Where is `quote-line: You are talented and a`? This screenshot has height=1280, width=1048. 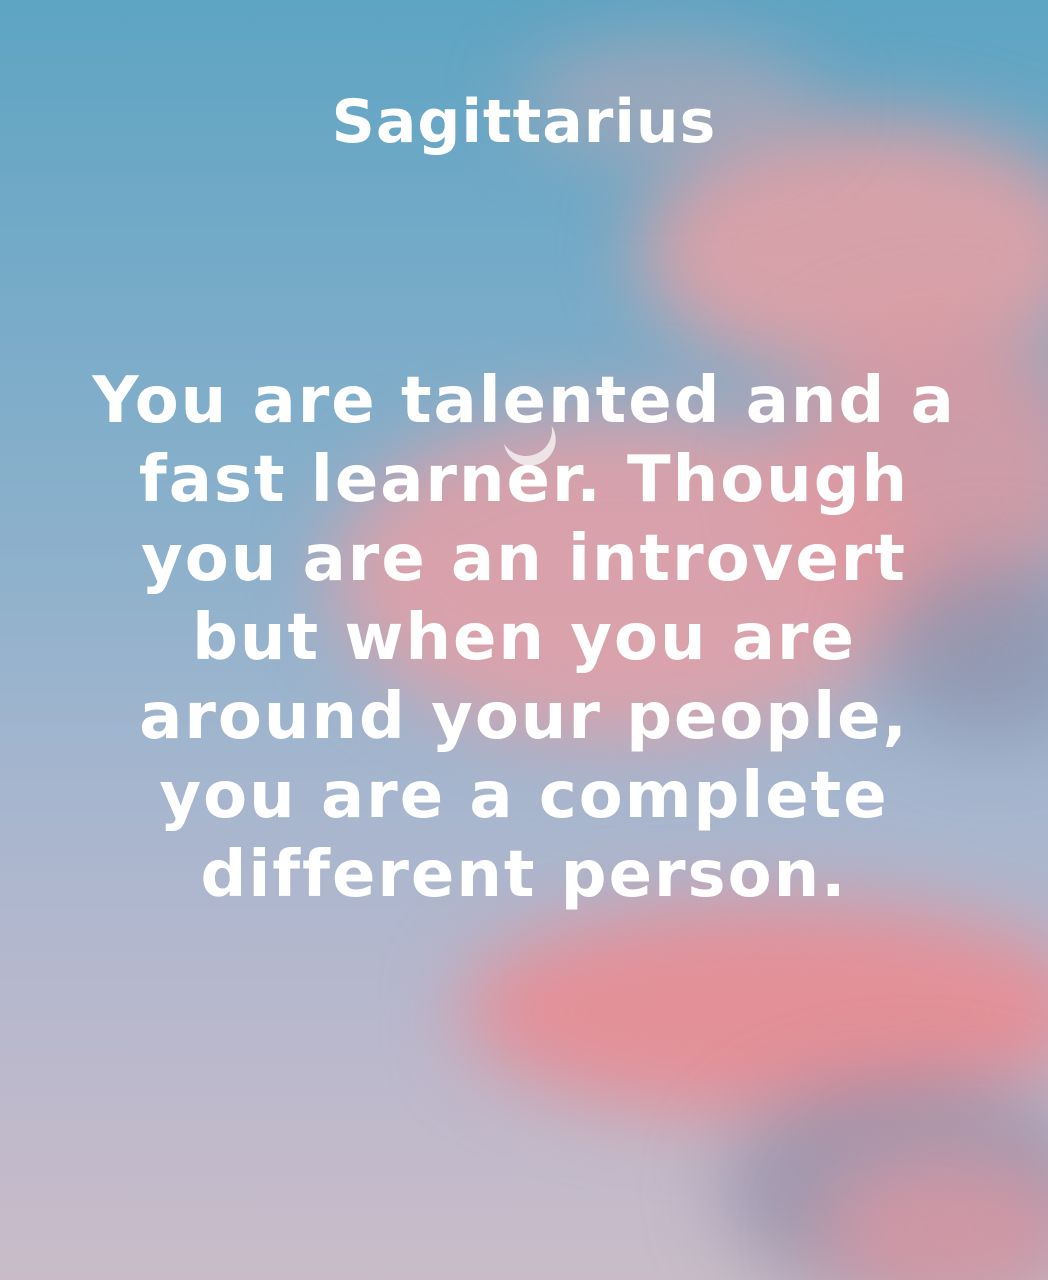 quote-line: You are talented and a is located at coordinates (524, 401).